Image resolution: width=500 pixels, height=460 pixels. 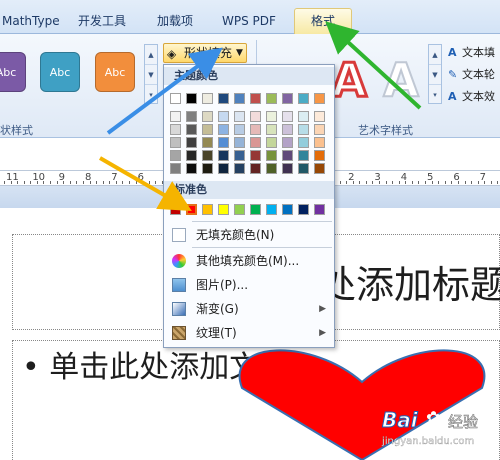 What do you see at coordinates (108, 21) in the screenshot?
I see `tab-developer: 开发工具` at bounding box center [108, 21].